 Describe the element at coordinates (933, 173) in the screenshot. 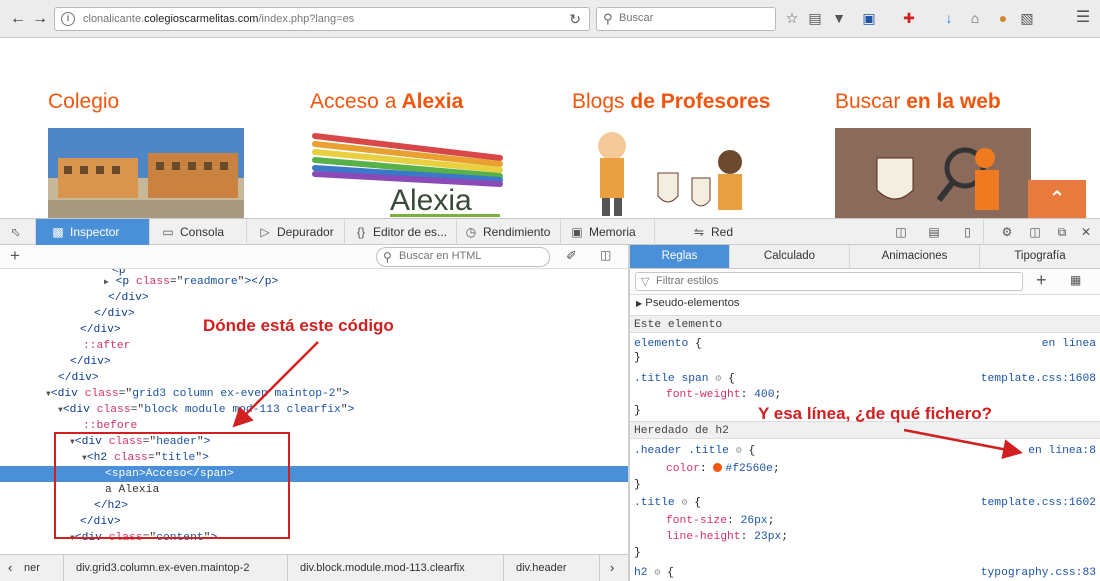

I see `buscar-image` at that location.